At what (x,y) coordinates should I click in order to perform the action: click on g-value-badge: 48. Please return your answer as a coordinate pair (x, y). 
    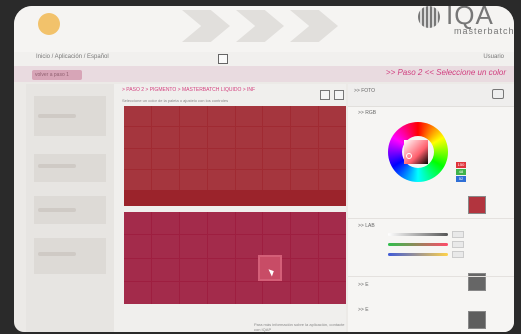
    Looking at the image, I should click on (461, 172).